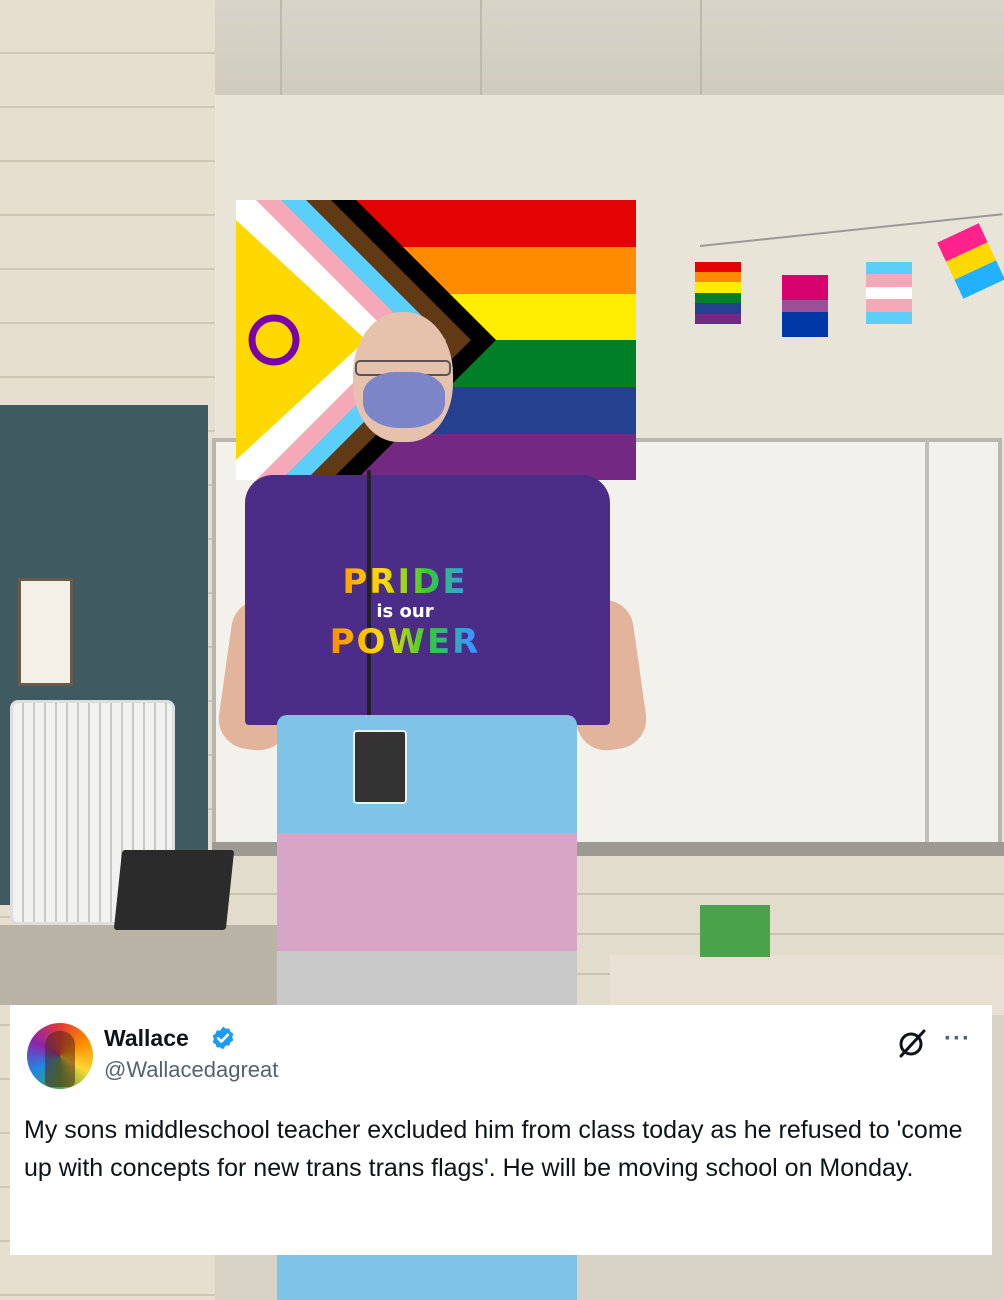  What do you see at coordinates (223, 1038) in the screenshot?
I see `verified-badge-icon` at bounding box center [223, 1038].